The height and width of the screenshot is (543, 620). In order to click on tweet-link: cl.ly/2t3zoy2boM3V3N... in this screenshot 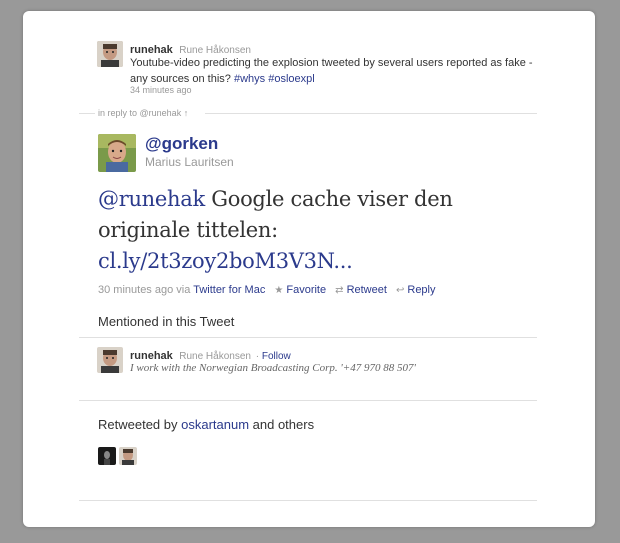, I will do `click(225, 261)`.